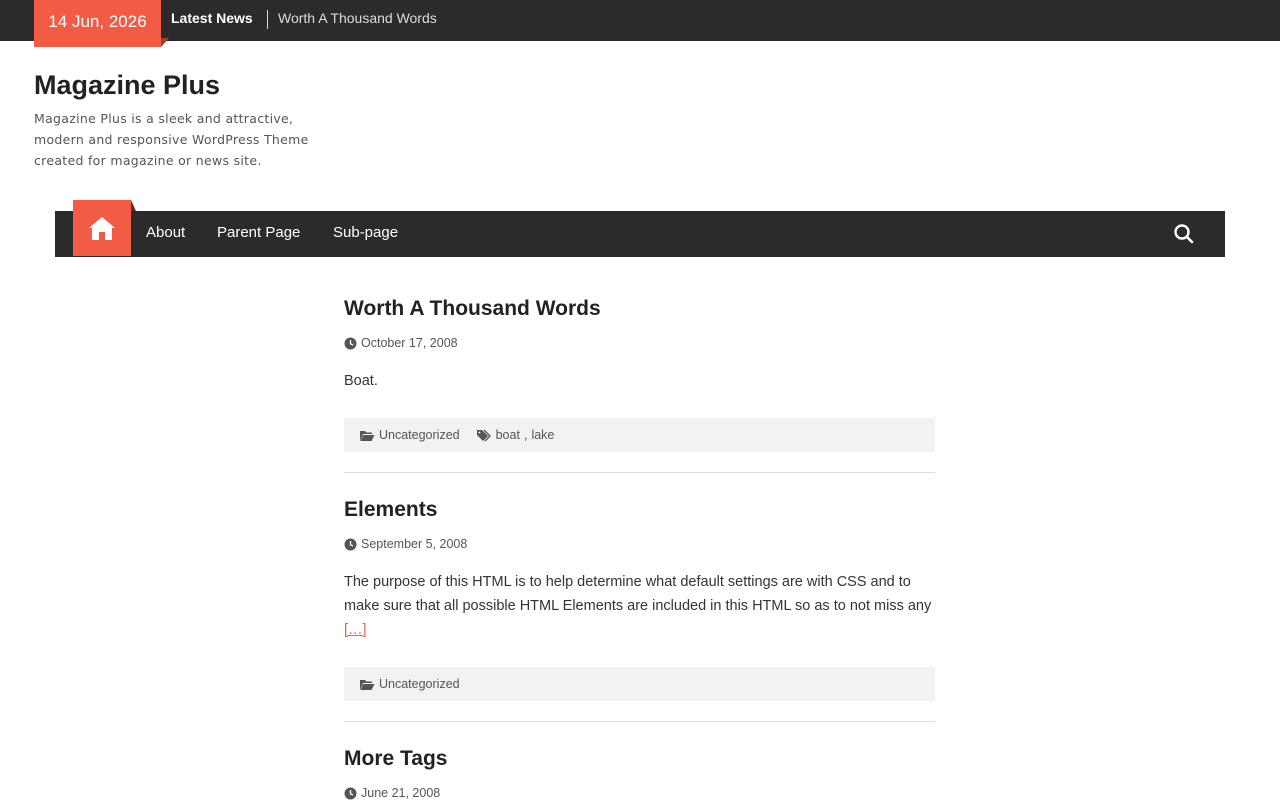 The image size is (1280, 800). Describe the element at coordinates (165, 232) in the screenshot. I see `nav-item-about: About` at that location.